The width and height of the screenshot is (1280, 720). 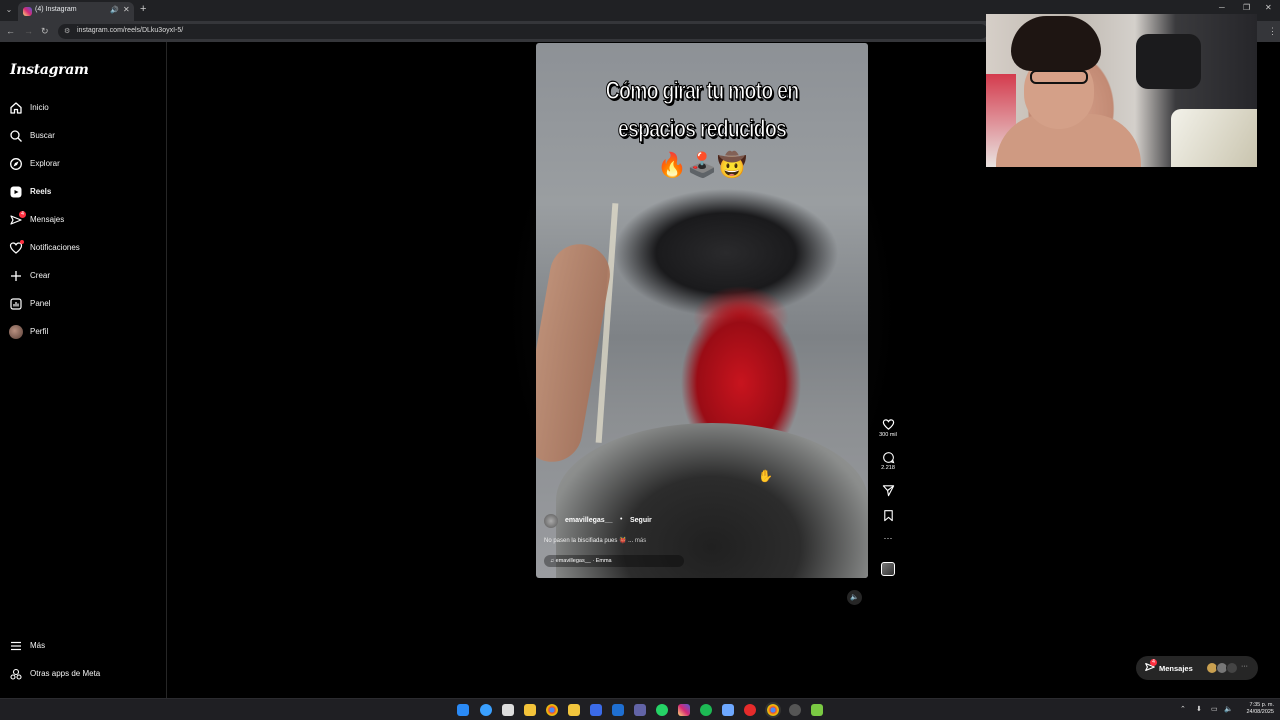 What do you see at coordinates (641, 520) in the screenshot?
I see `follow-button: Seguir` at bounding box center [641, 520].